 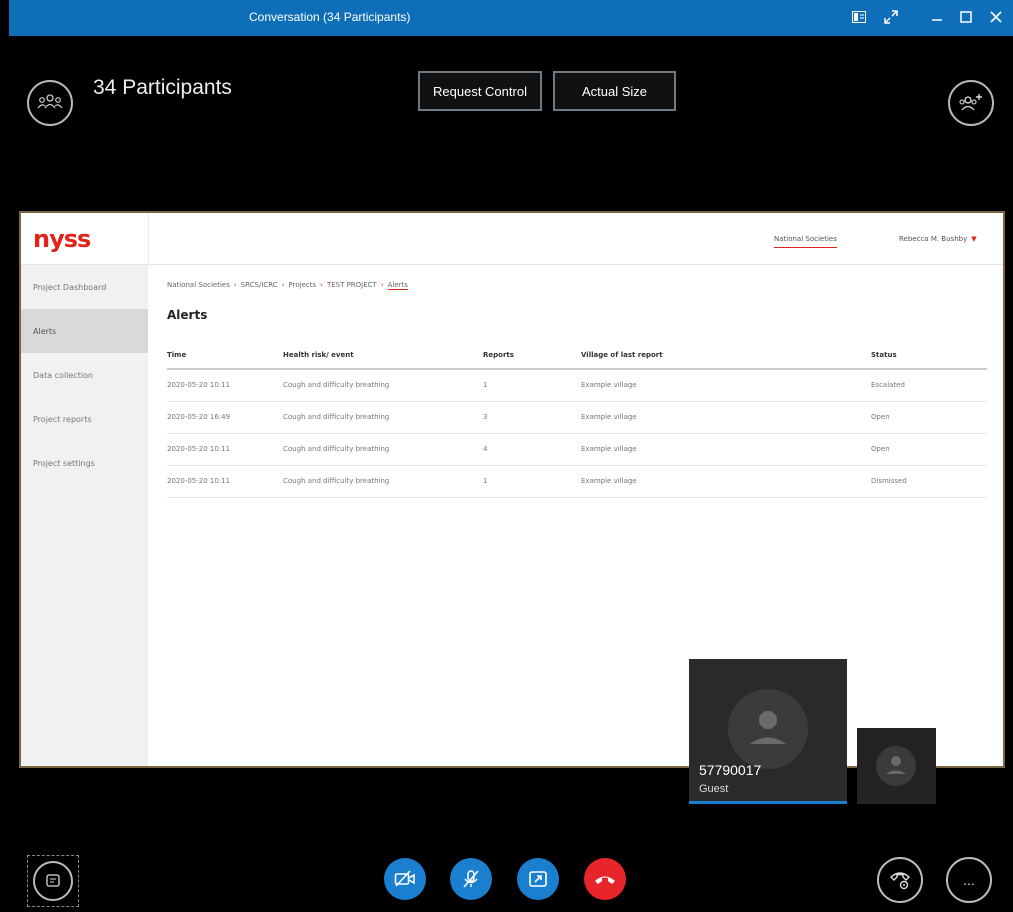 I want to click on cell-time: 2020-05-20 16:49, so click(x=225, y=417).